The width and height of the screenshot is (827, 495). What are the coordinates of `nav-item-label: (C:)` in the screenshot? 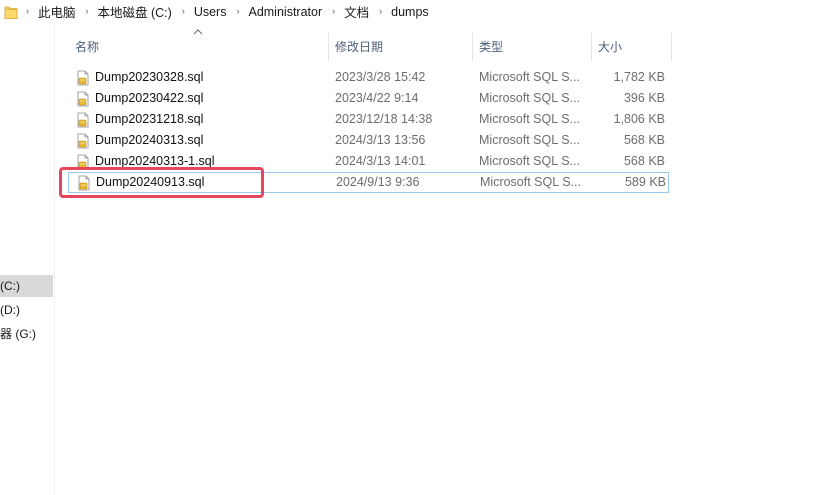 It's located at (10, 286).